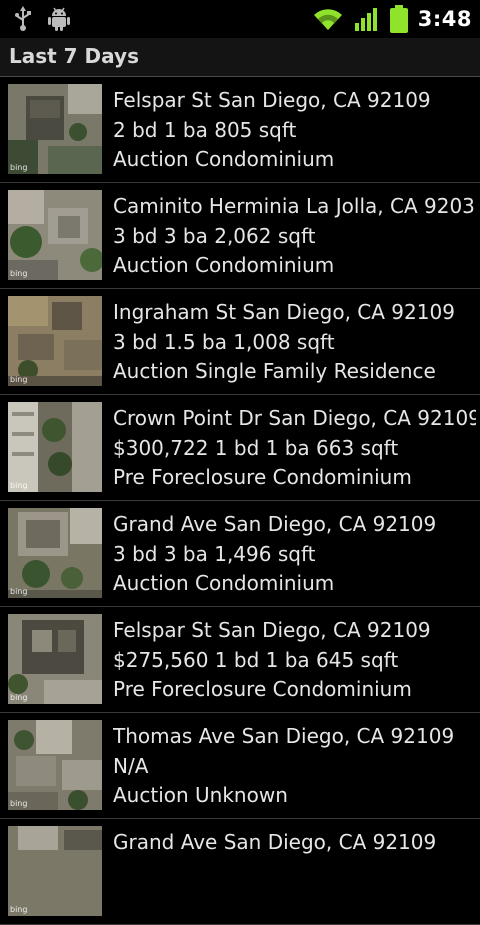  What do you see at coordinates (214, 553) in the screenshot?
I see `listing-details: 3 bd 3 ba 1,496 sqft` at bounding box center [214, 553].